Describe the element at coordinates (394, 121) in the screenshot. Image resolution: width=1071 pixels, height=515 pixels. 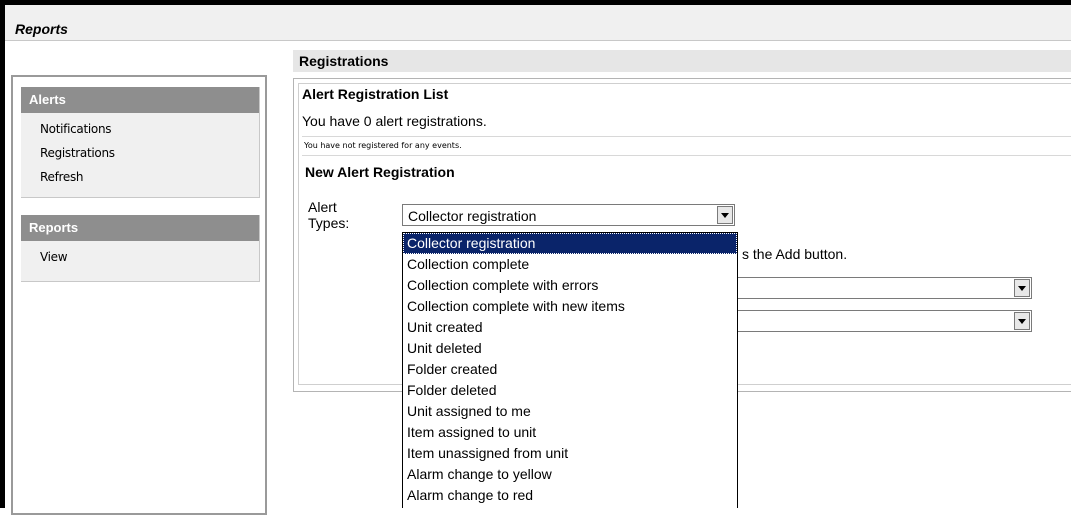
I see `registration-count: You have 0 alert registrations.` at that location.